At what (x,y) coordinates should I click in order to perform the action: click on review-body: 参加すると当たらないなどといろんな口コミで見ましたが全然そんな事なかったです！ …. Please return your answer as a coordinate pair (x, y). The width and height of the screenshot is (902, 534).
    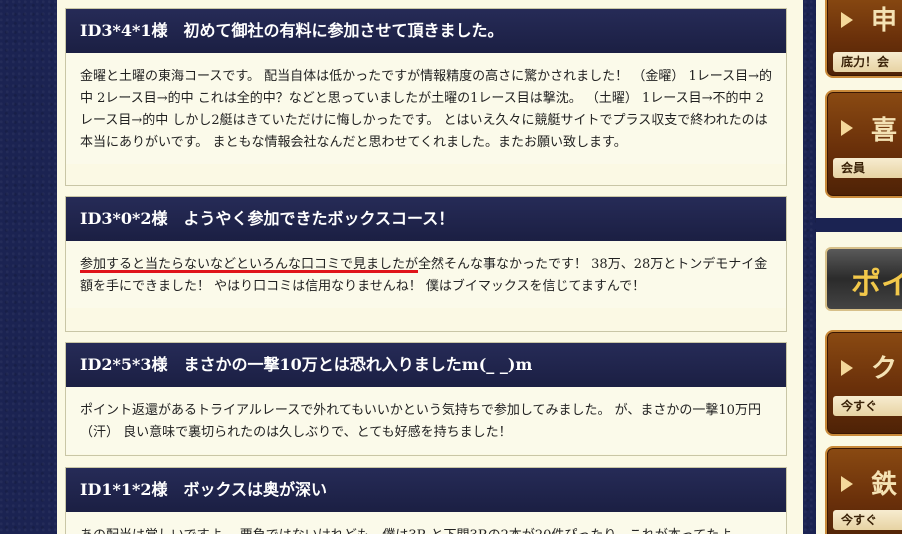
    Looking at the image, I should click on (426, 274).